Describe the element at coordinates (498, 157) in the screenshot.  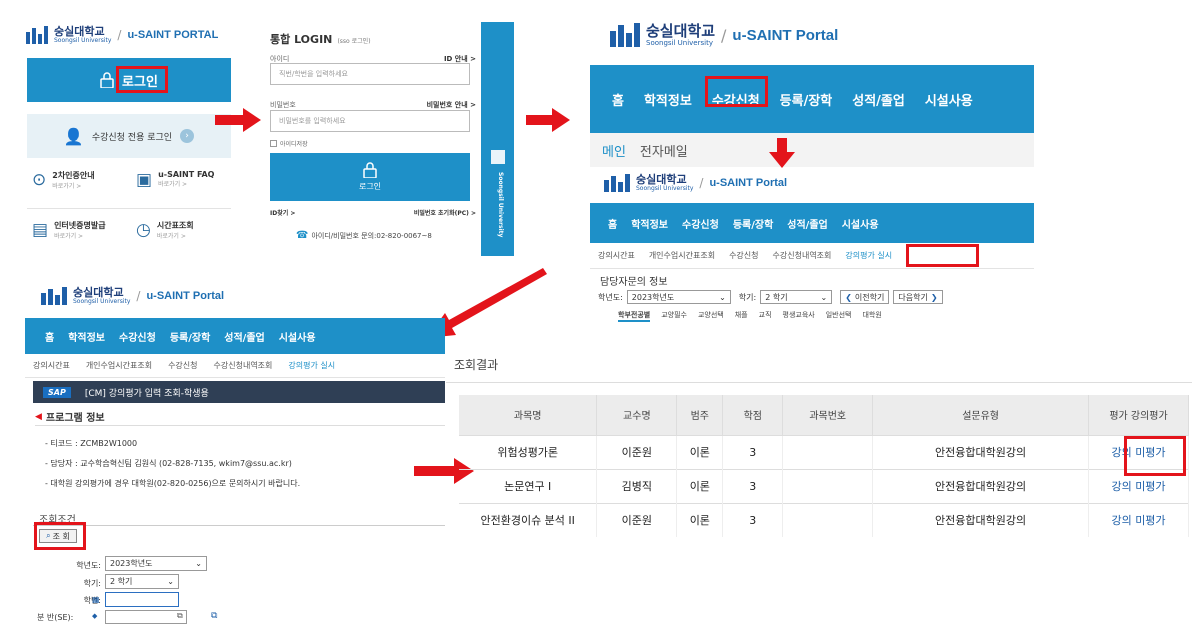
I see `banner-logo-icon` at that location.